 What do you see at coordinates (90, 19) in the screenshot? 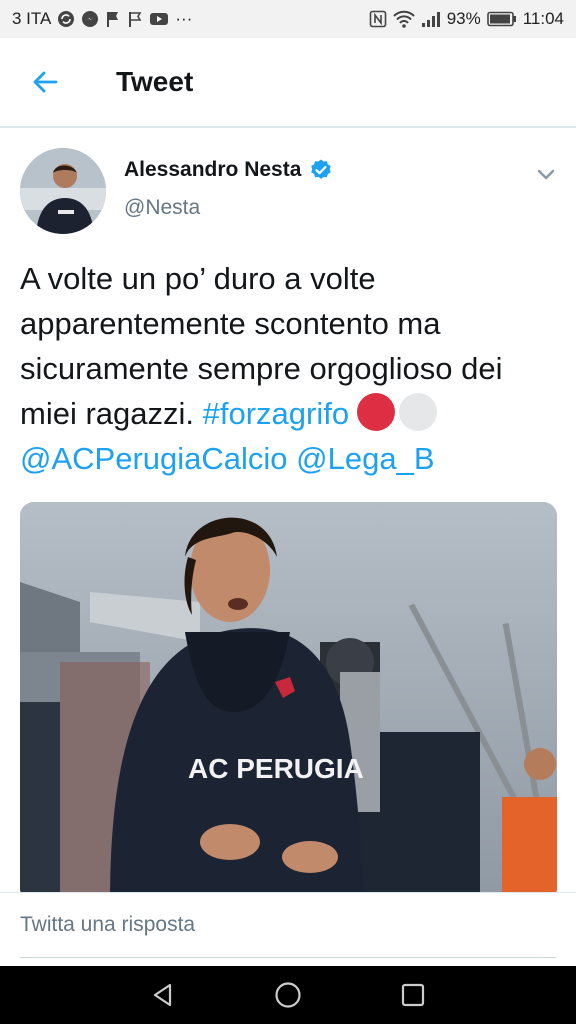
I see `messenger-icon` at bounding box center [90, 19].